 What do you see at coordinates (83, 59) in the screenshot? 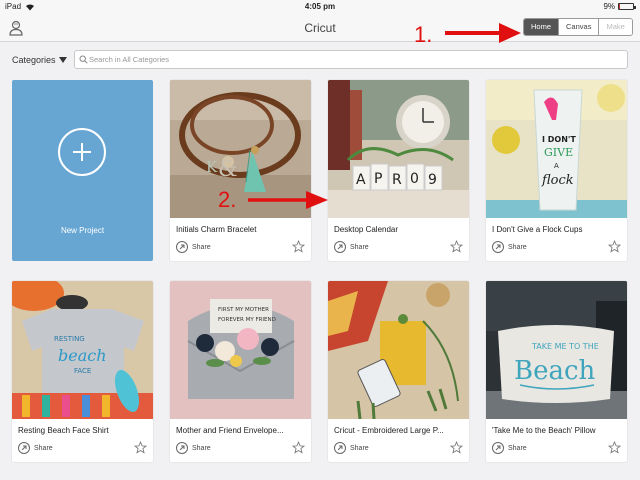
I see `search-icon` at bounding box center [83, 59].